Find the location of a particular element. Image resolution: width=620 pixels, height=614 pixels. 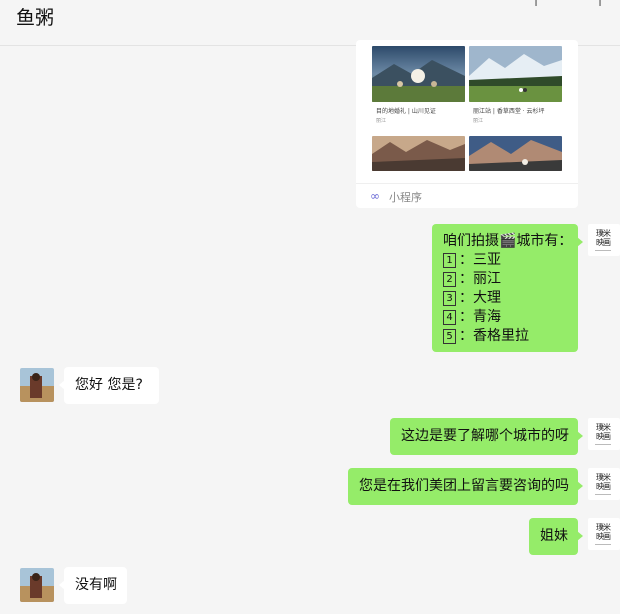

message-bubble: 没有啊 is located at coordinates (93, 585).